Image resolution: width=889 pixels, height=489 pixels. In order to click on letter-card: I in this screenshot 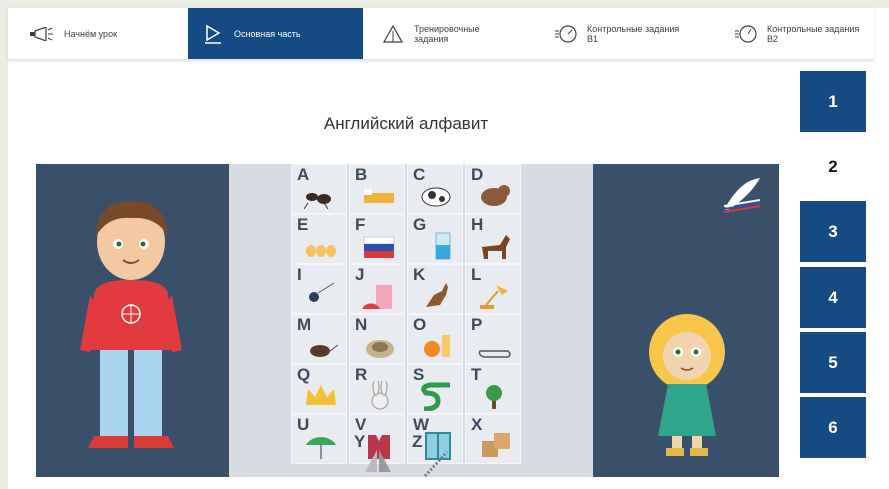, I will do `click(319, 289)`.